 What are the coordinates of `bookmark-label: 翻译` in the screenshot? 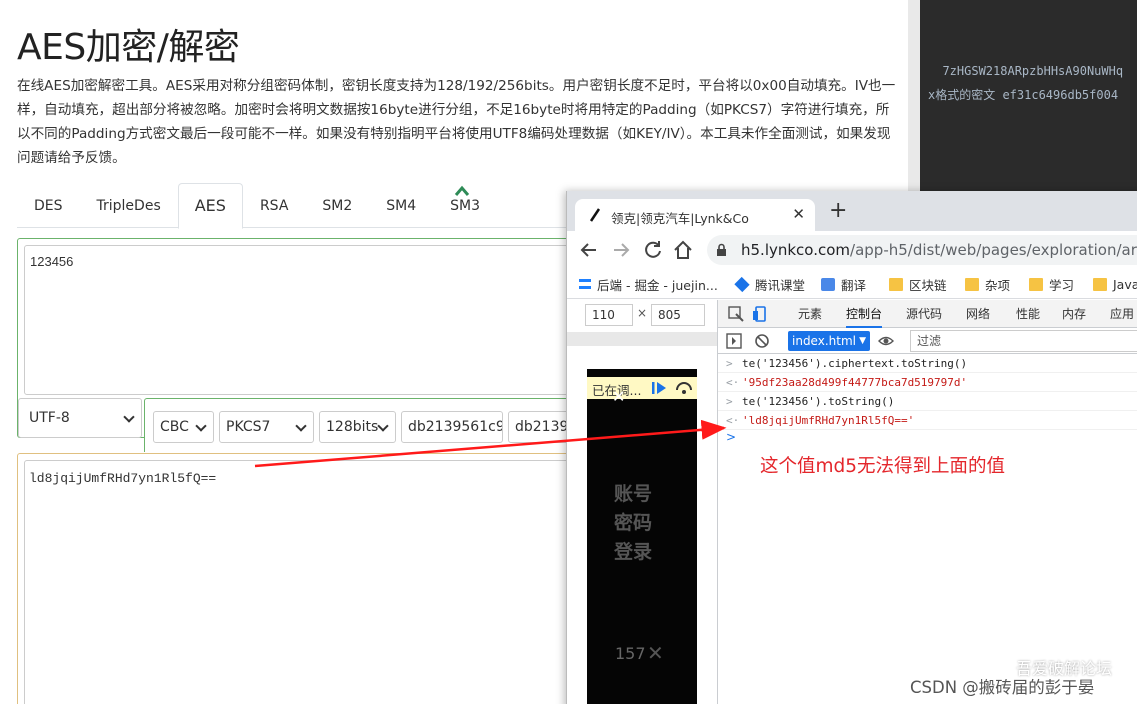 It's located at (854, 285).